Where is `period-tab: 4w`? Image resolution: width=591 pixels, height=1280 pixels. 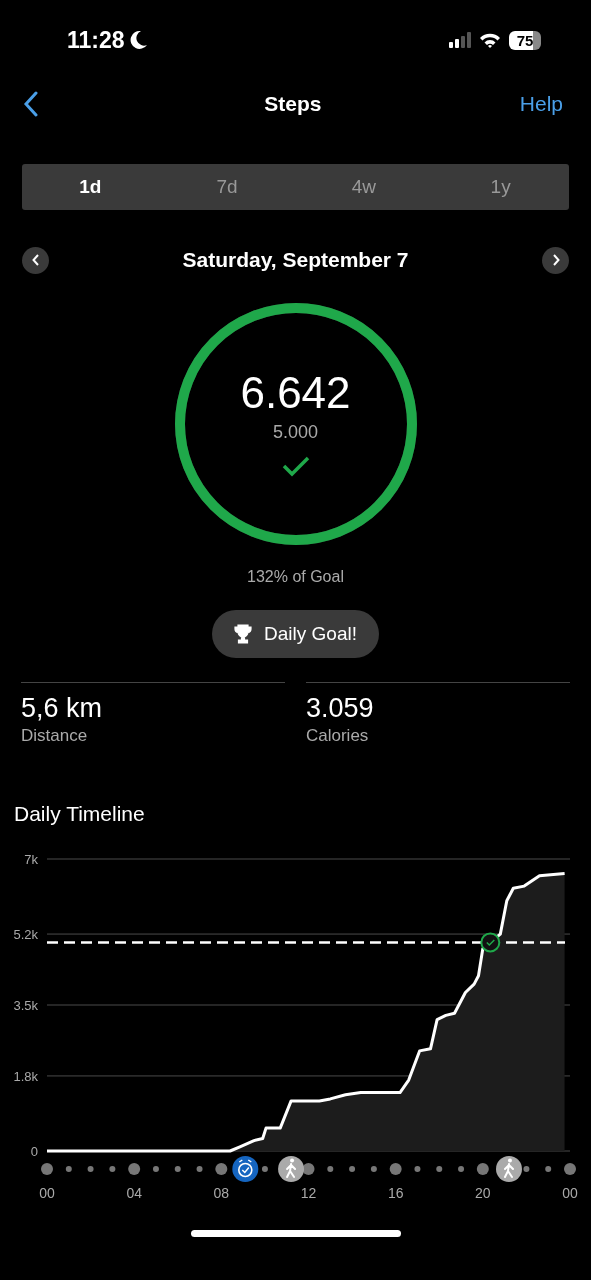
period-tab: 4w is located at coordinates (364, 187).